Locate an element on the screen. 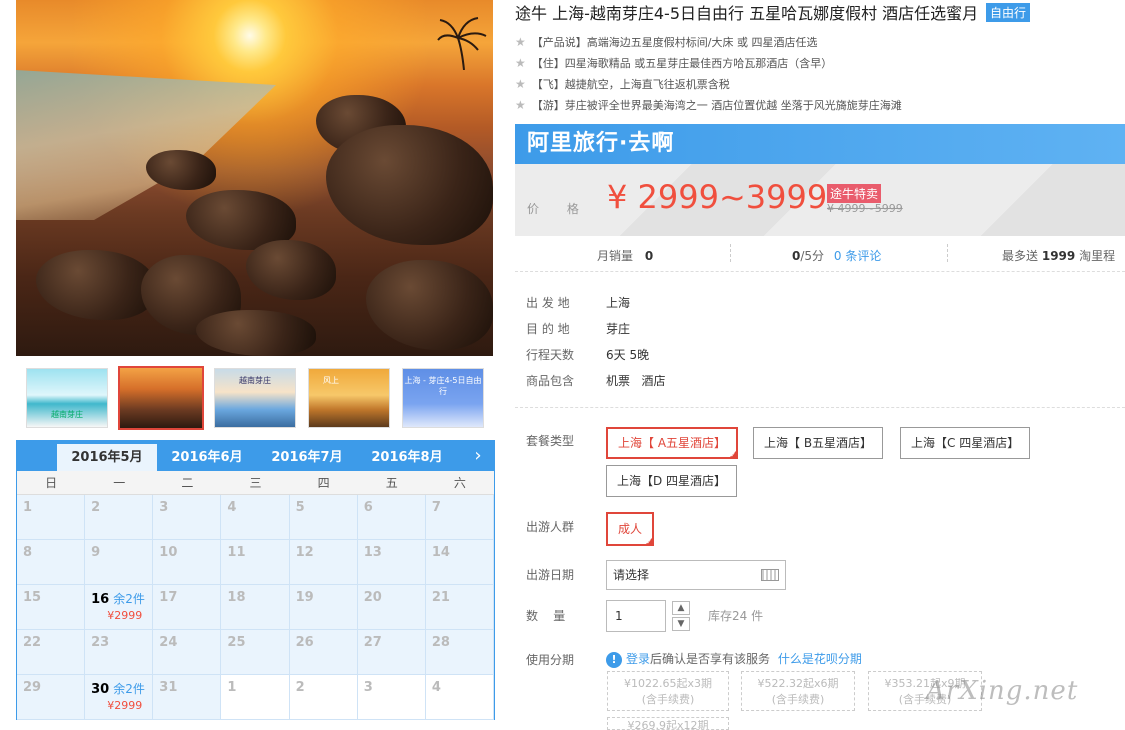 The width and height of the screenshot is (1125, 730). installment-option-3: ¥1022.65起x3期 (含手续费) is located at coordinates (668, 691).